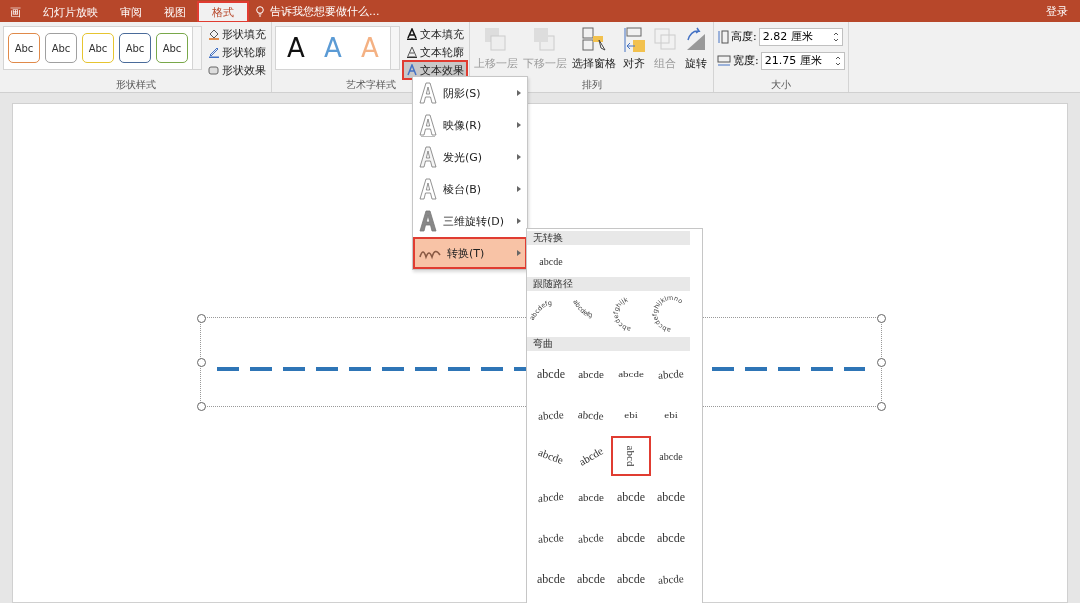 This screenshot has width=1080, height=603. Describe the element at coordinates (723, 36) in the screenshot. I see `height-icon` at that location.